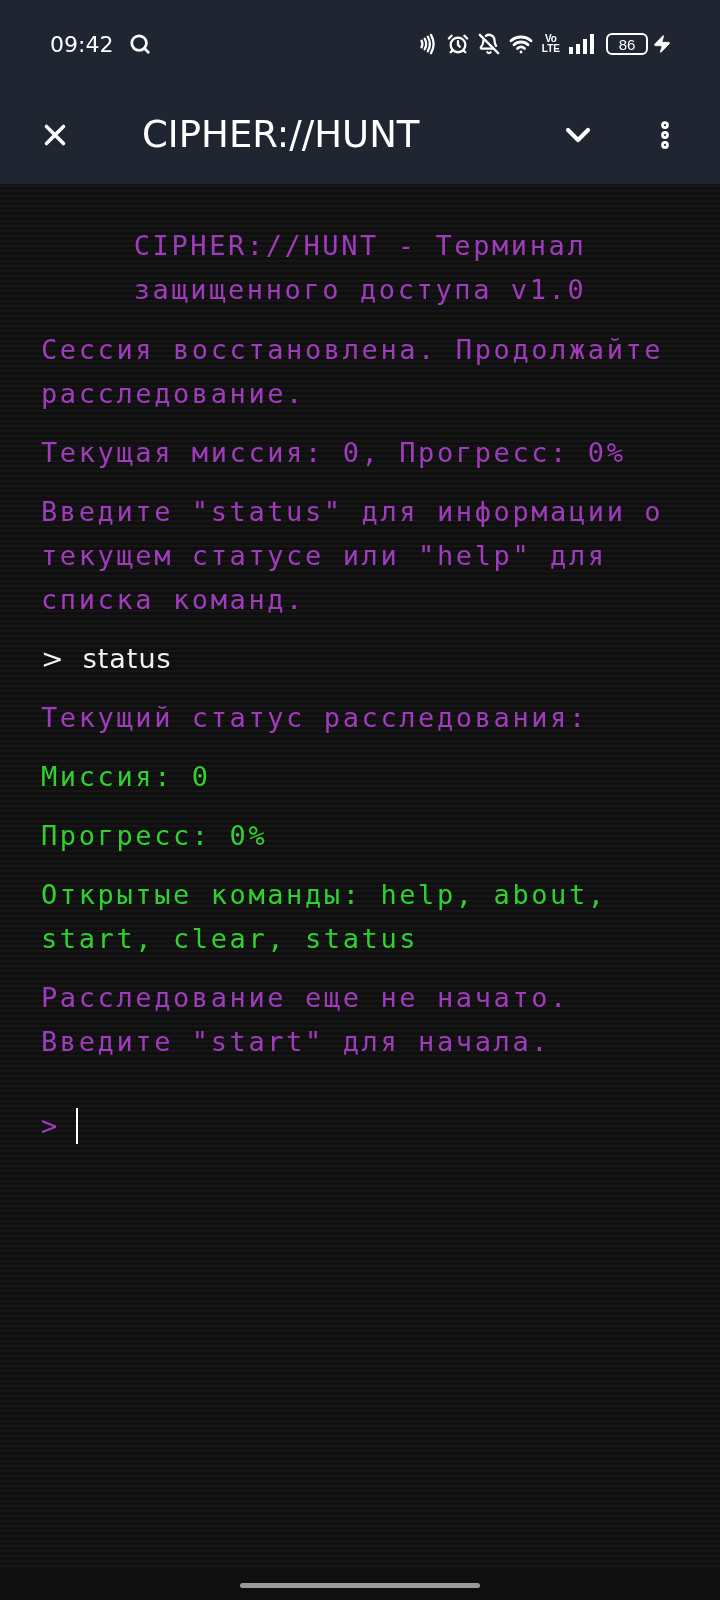  Describe the element at coordinates (305, 1020) in the screenshot. I see `terminal-output: Расследование еще не начато. Введите "start" для начала.` at that location.